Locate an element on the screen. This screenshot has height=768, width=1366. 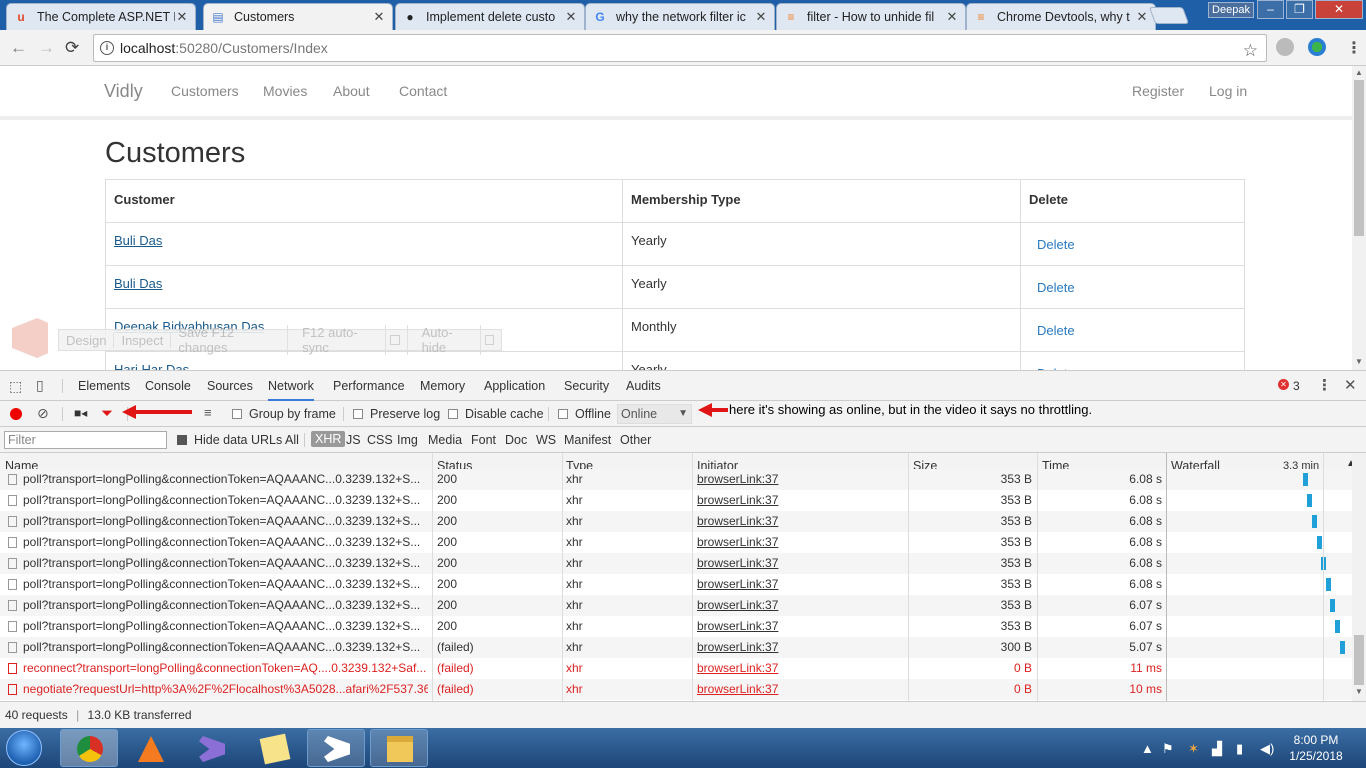
f12-auto-sync-checkbox is located at coordinates (395, 340).